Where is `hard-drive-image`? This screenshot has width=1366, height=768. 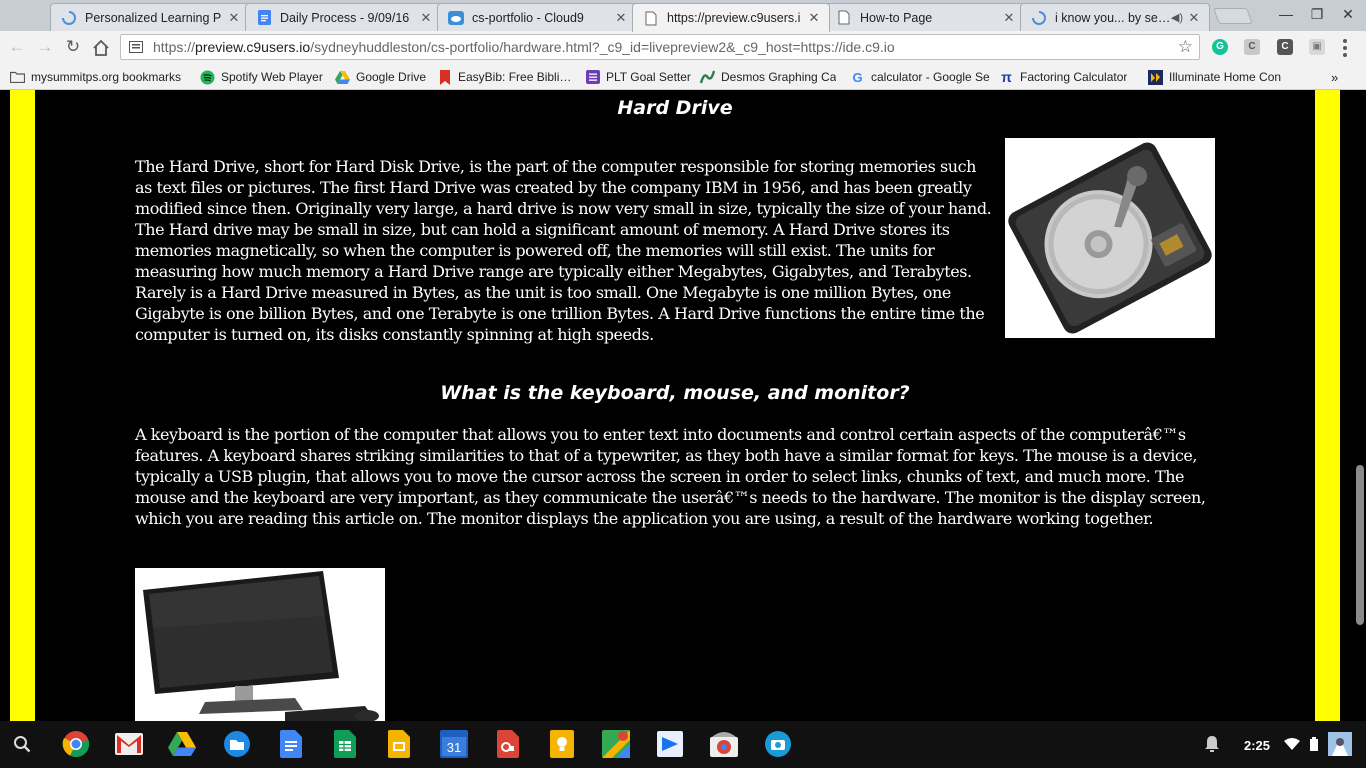
hard-drive-image is located at coordinates (1110, 238).